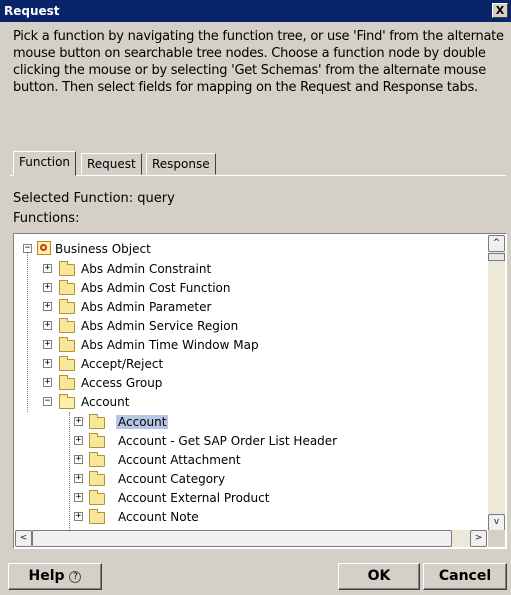 The height and width of the screenshot is (595, 511). What do you see at coordinates (465, 576) in the screenshot?
I see `cancel-button: Cancel` at bounding box center [465, 576].